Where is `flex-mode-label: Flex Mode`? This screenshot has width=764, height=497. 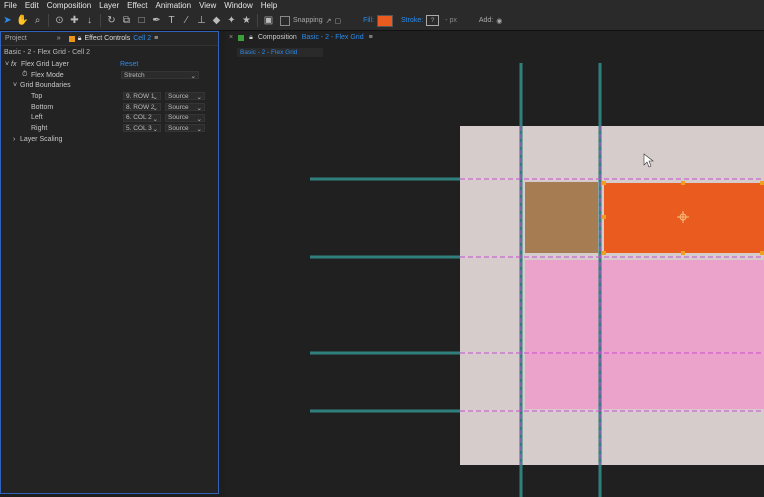 flex-mode-label: Flex Mode is located at coordinates (47, 75).